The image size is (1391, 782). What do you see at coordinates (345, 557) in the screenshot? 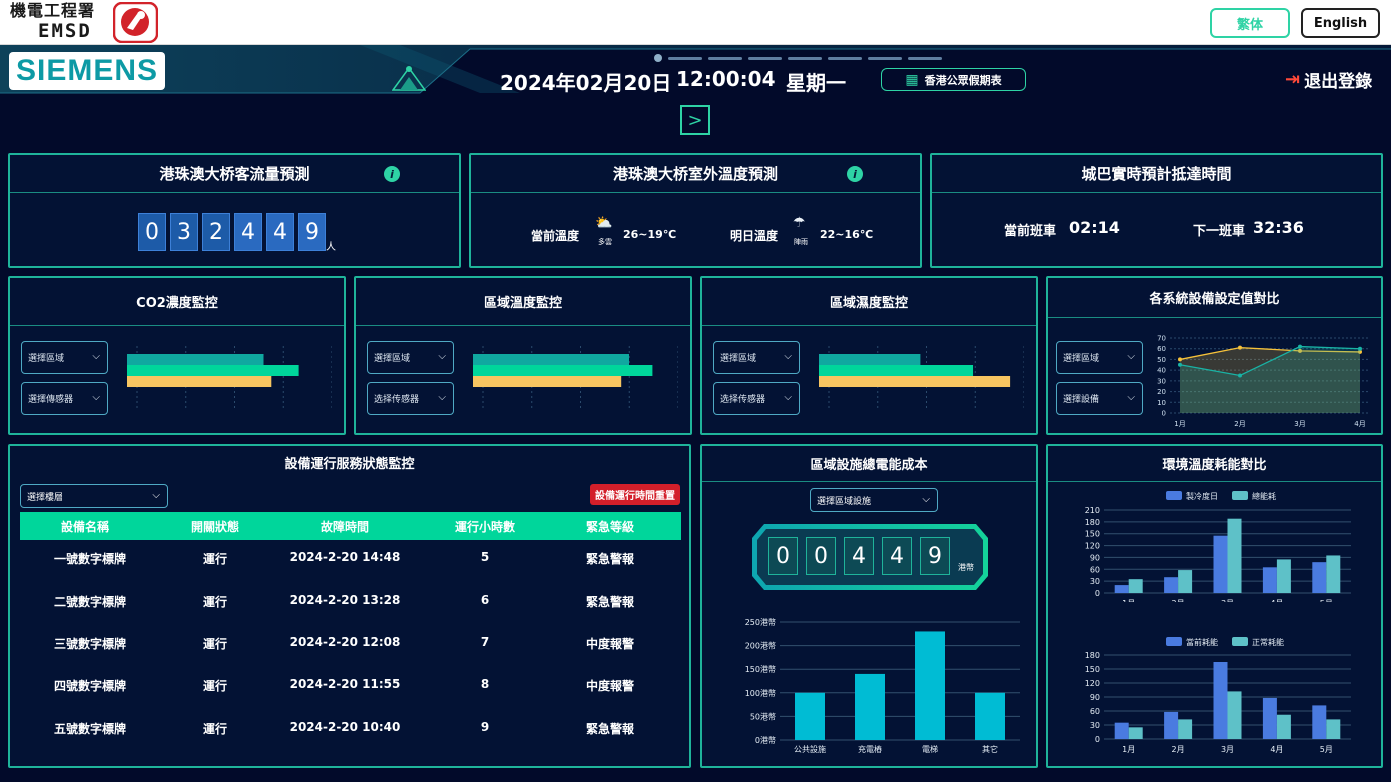
I see `cell-fault-time: 2024-2-20 14:48` at bounding box center [345, 557].